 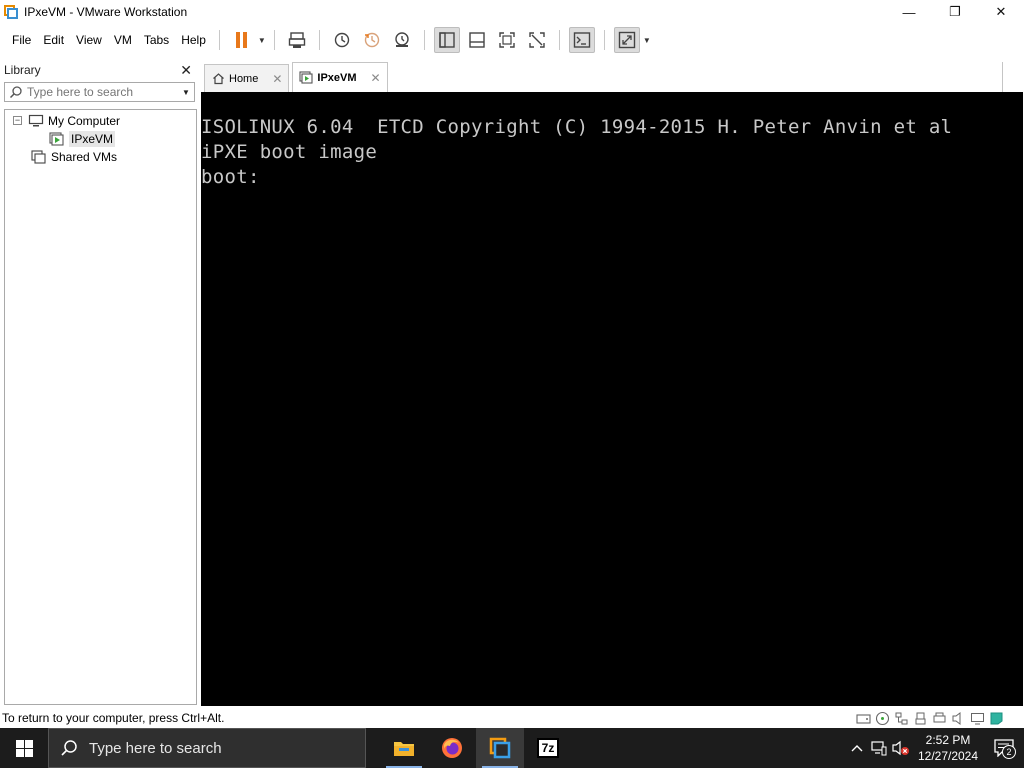 I want to click on computer-icon, so click(x=36, y=121).